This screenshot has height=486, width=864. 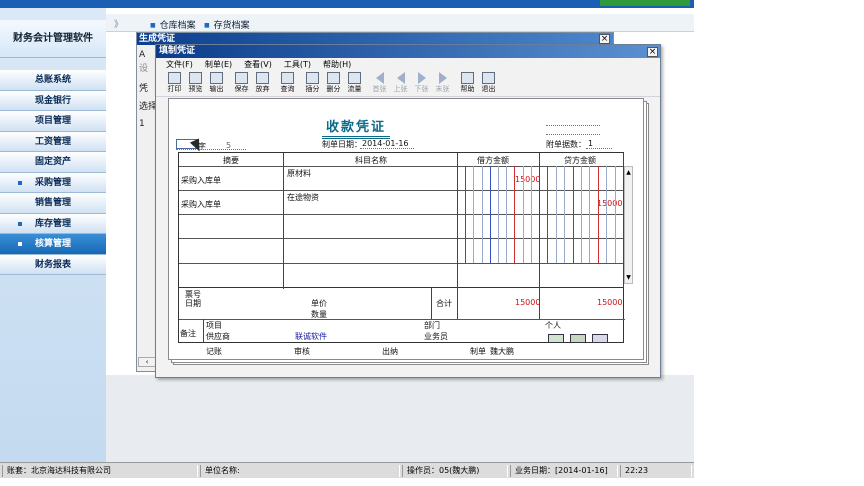 What do you see at coordinates (488, 83) in the screenshot?
I see `toolbar-button-14: 退出` at bounding box center [488, 83].